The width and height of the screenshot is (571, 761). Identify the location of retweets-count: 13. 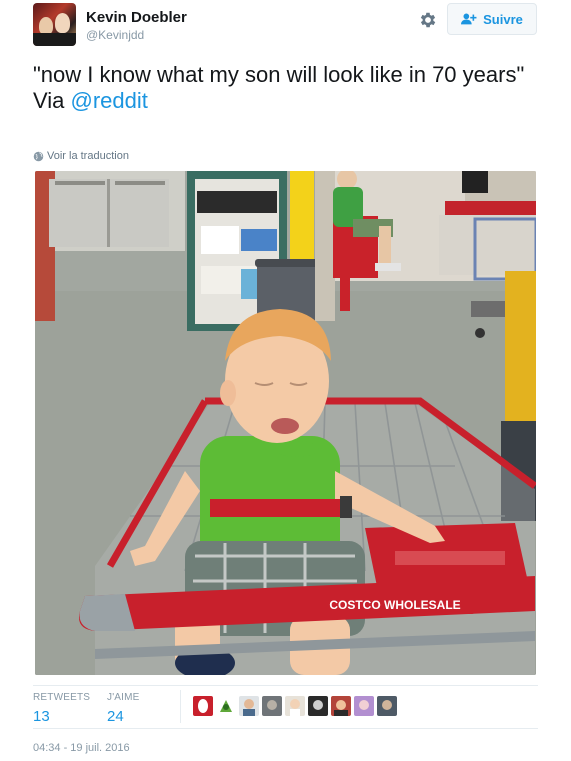
(61, 716).